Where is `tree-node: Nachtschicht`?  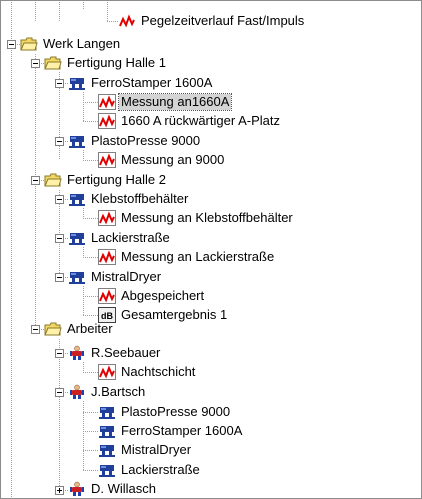
tree-node: Nachtschicht is located at coordinates (147, 372).